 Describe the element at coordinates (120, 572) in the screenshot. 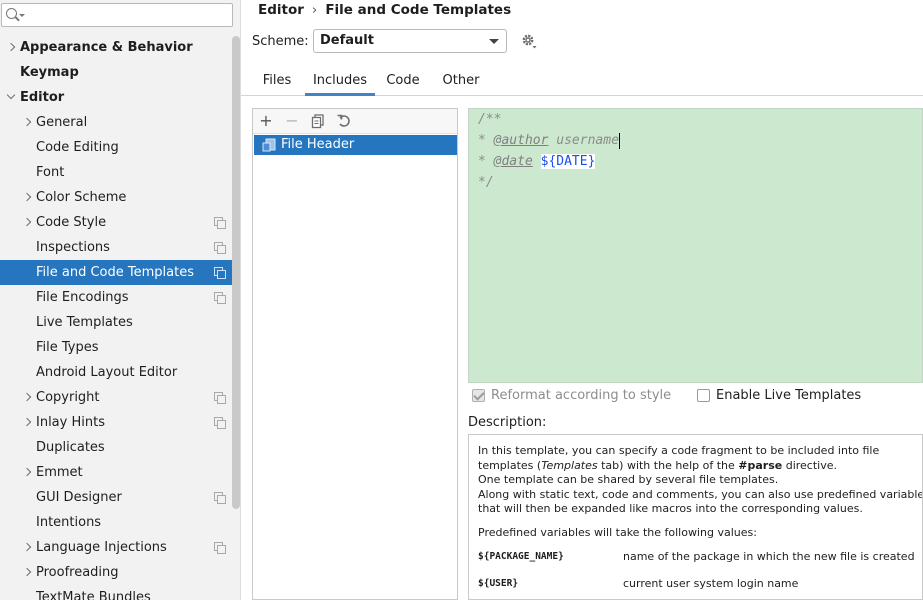

I see `sidebar-item-proofreading: Proofreading` at that location.